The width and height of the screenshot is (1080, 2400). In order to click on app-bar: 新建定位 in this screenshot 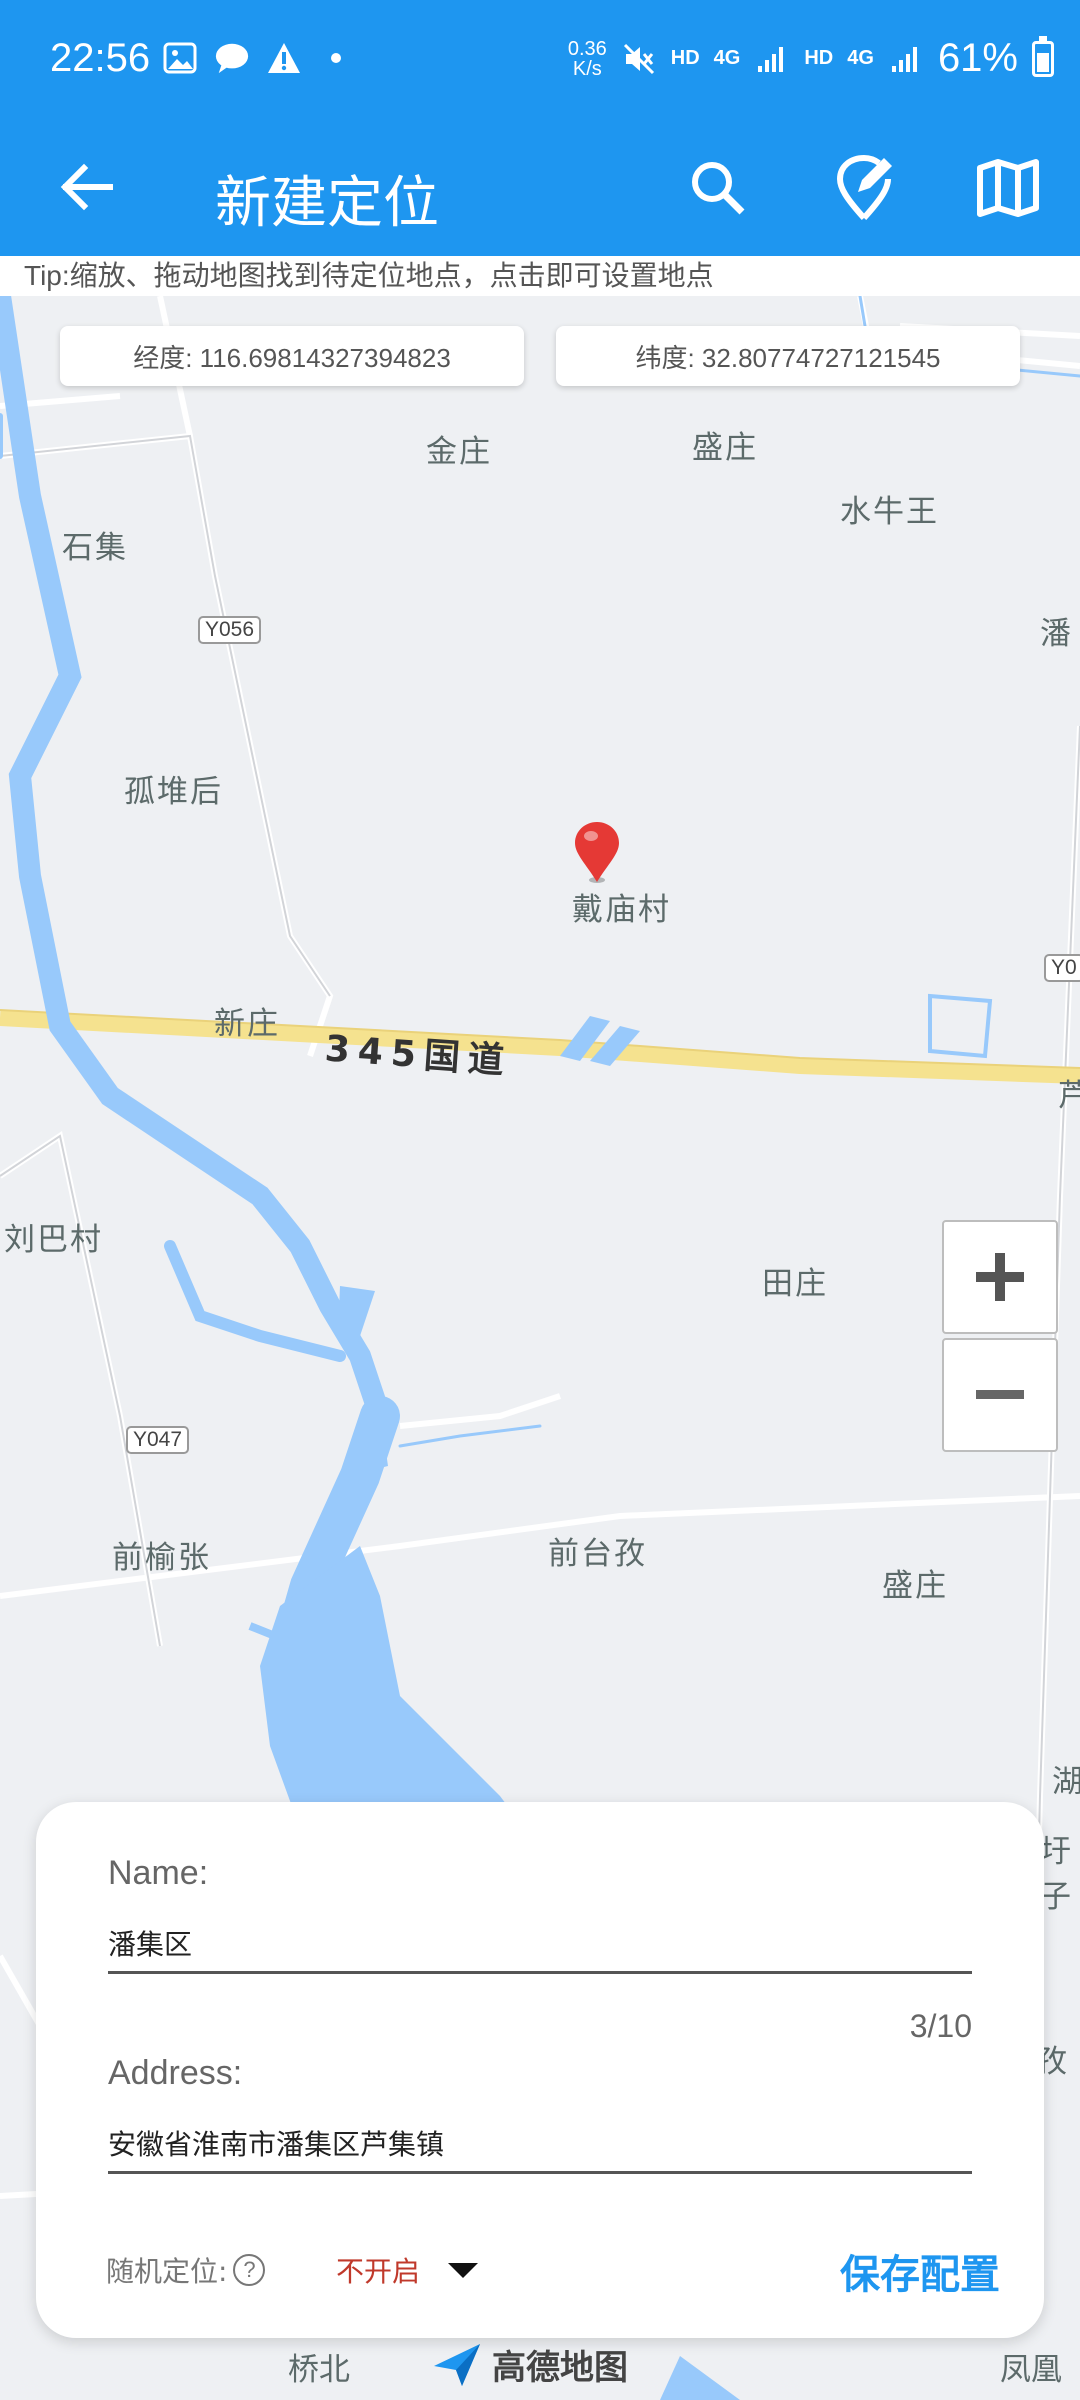, I will do `click(540, 189)`.